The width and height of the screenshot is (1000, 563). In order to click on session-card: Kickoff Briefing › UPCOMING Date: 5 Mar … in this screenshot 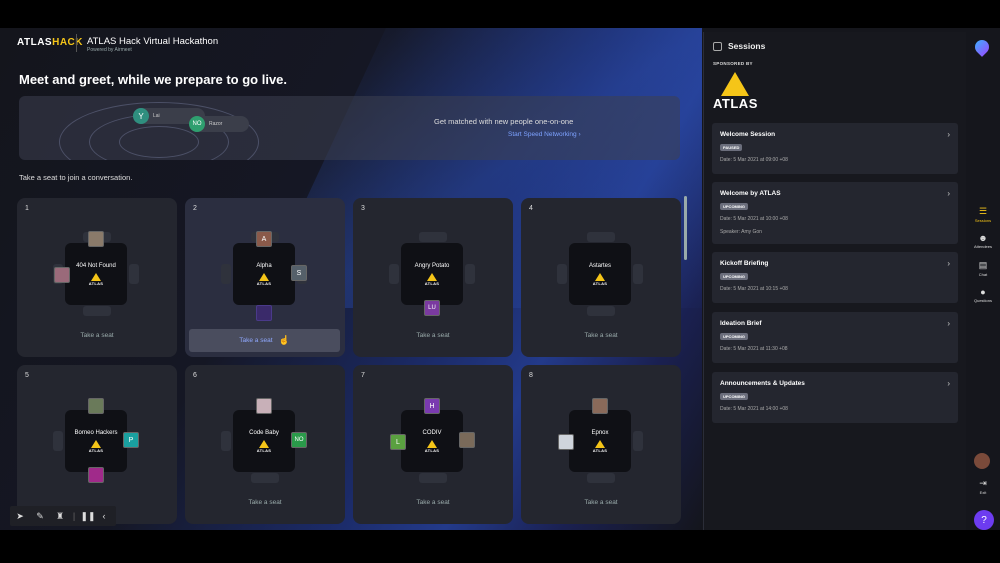, I will do `click(835, 277)`.